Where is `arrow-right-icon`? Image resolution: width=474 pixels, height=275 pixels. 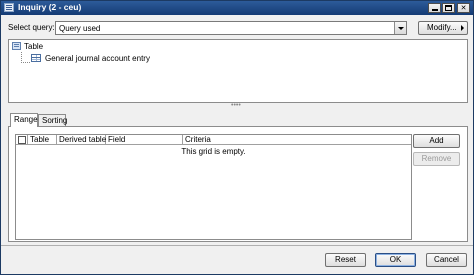
arrow-right-icon is located at coordinates (462, 28).